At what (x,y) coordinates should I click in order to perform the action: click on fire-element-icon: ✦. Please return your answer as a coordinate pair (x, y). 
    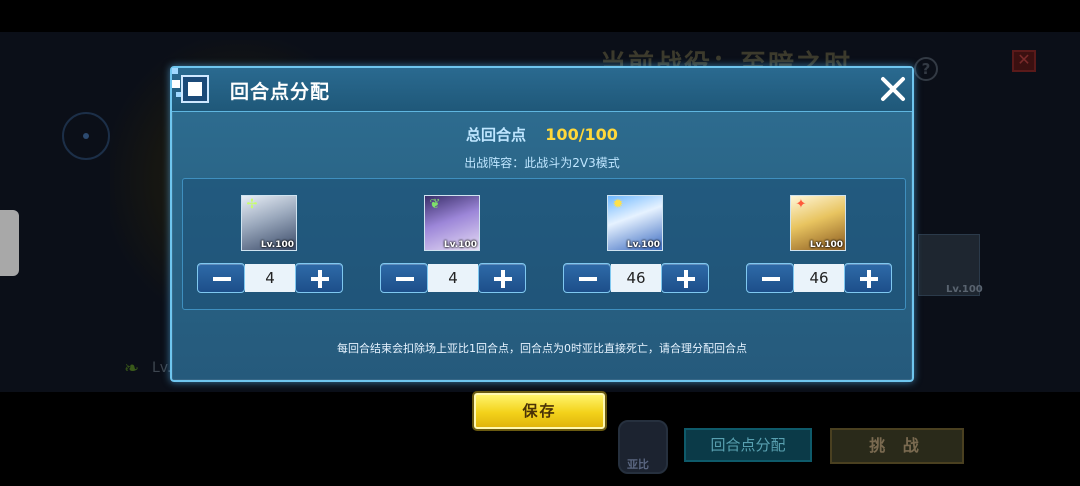
    Looking at the image, I should click on (801, 204).